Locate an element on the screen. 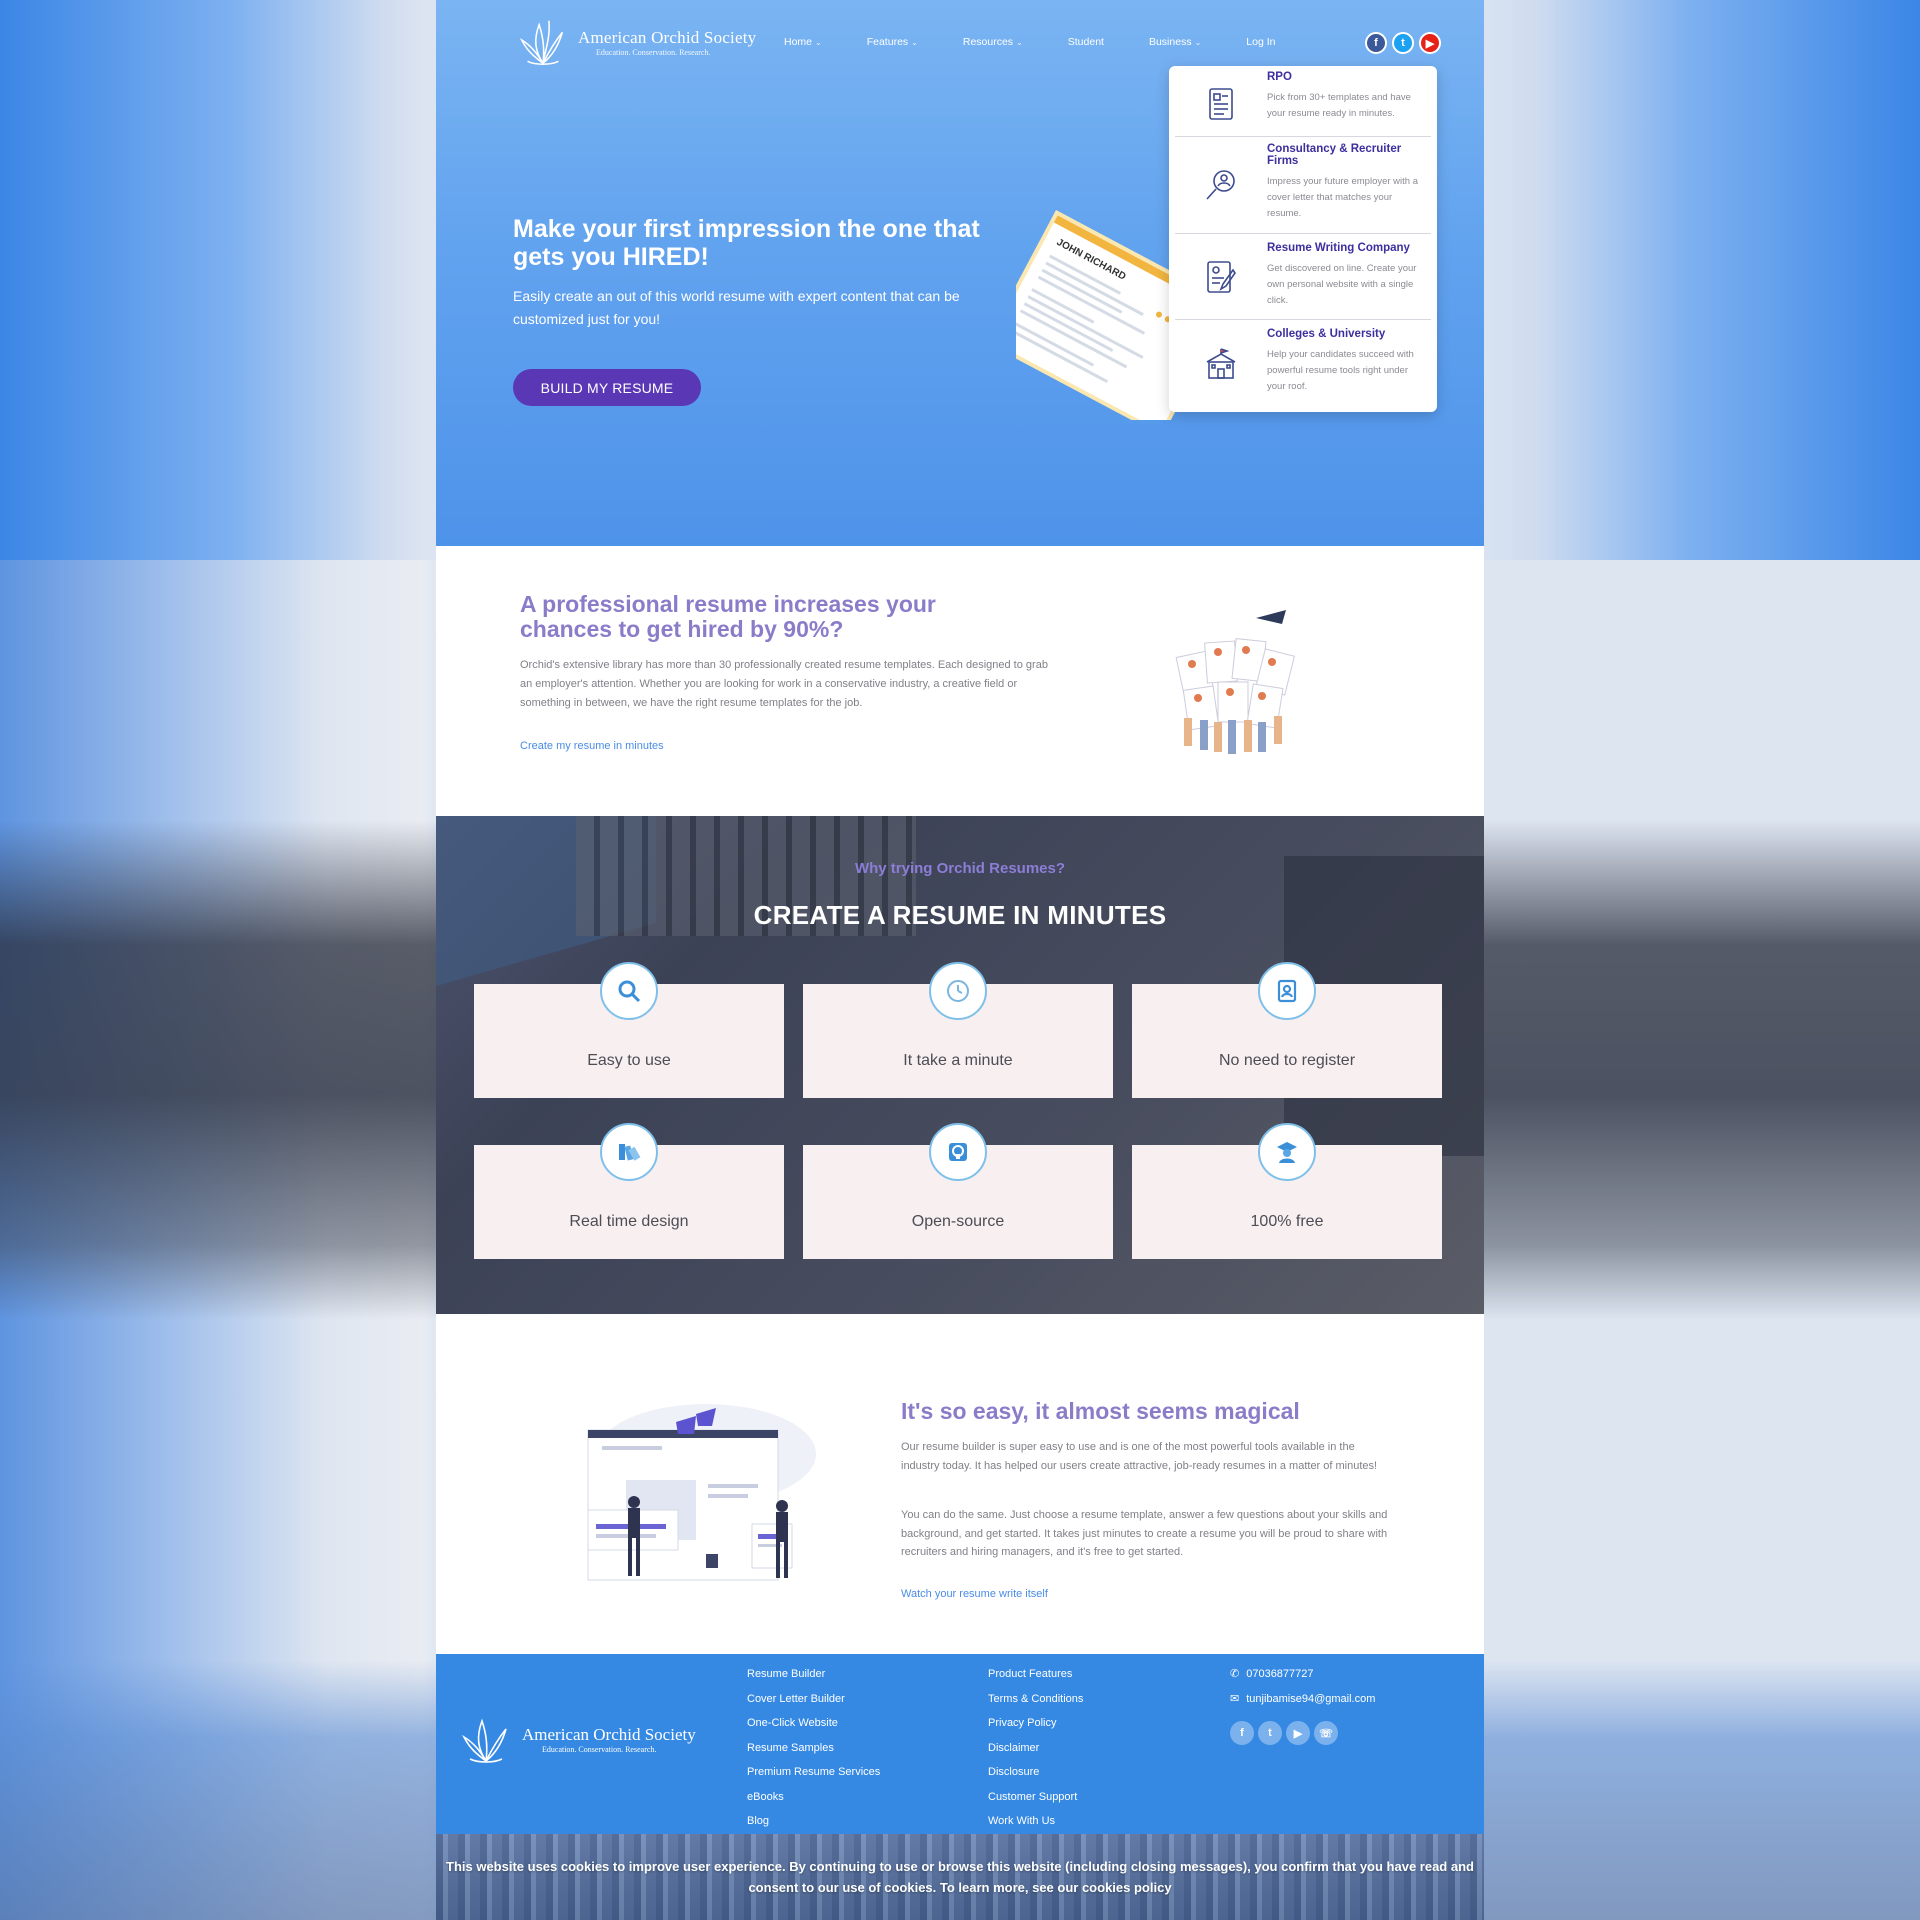 The image size is (1920, 1920). contact-card-icon is located at coordinates (1287, 991).